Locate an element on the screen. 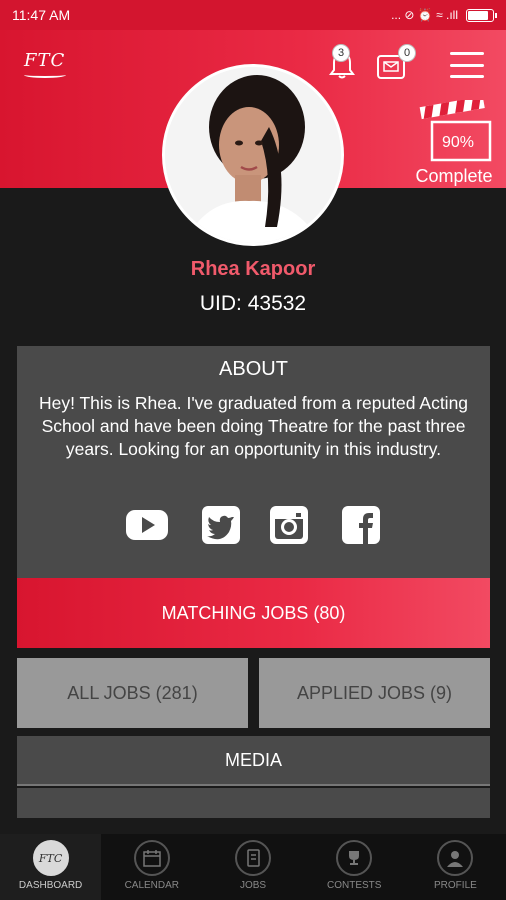 This screenshot has width=506, height=900. battery-icon is located at coordinates (481, 15).